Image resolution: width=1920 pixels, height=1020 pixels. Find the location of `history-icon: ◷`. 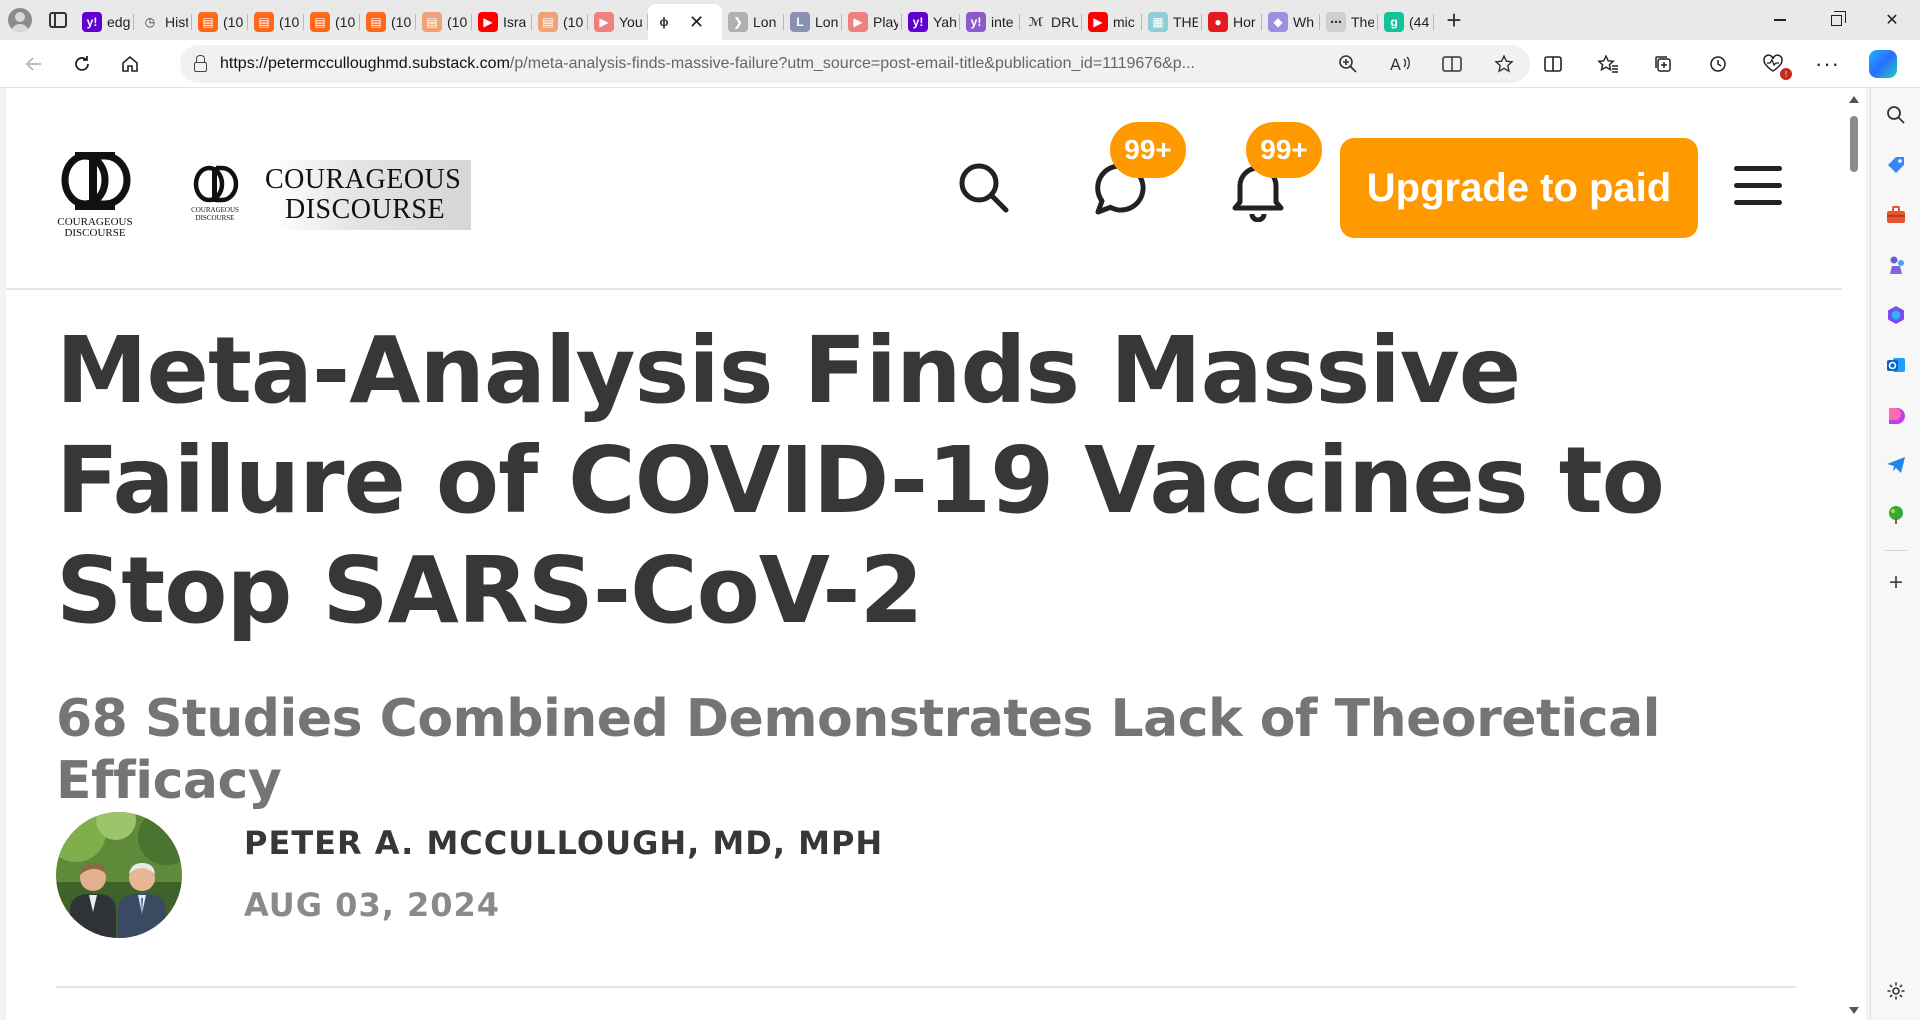

history-icon: ◷ is located at coordinates (150, 22).